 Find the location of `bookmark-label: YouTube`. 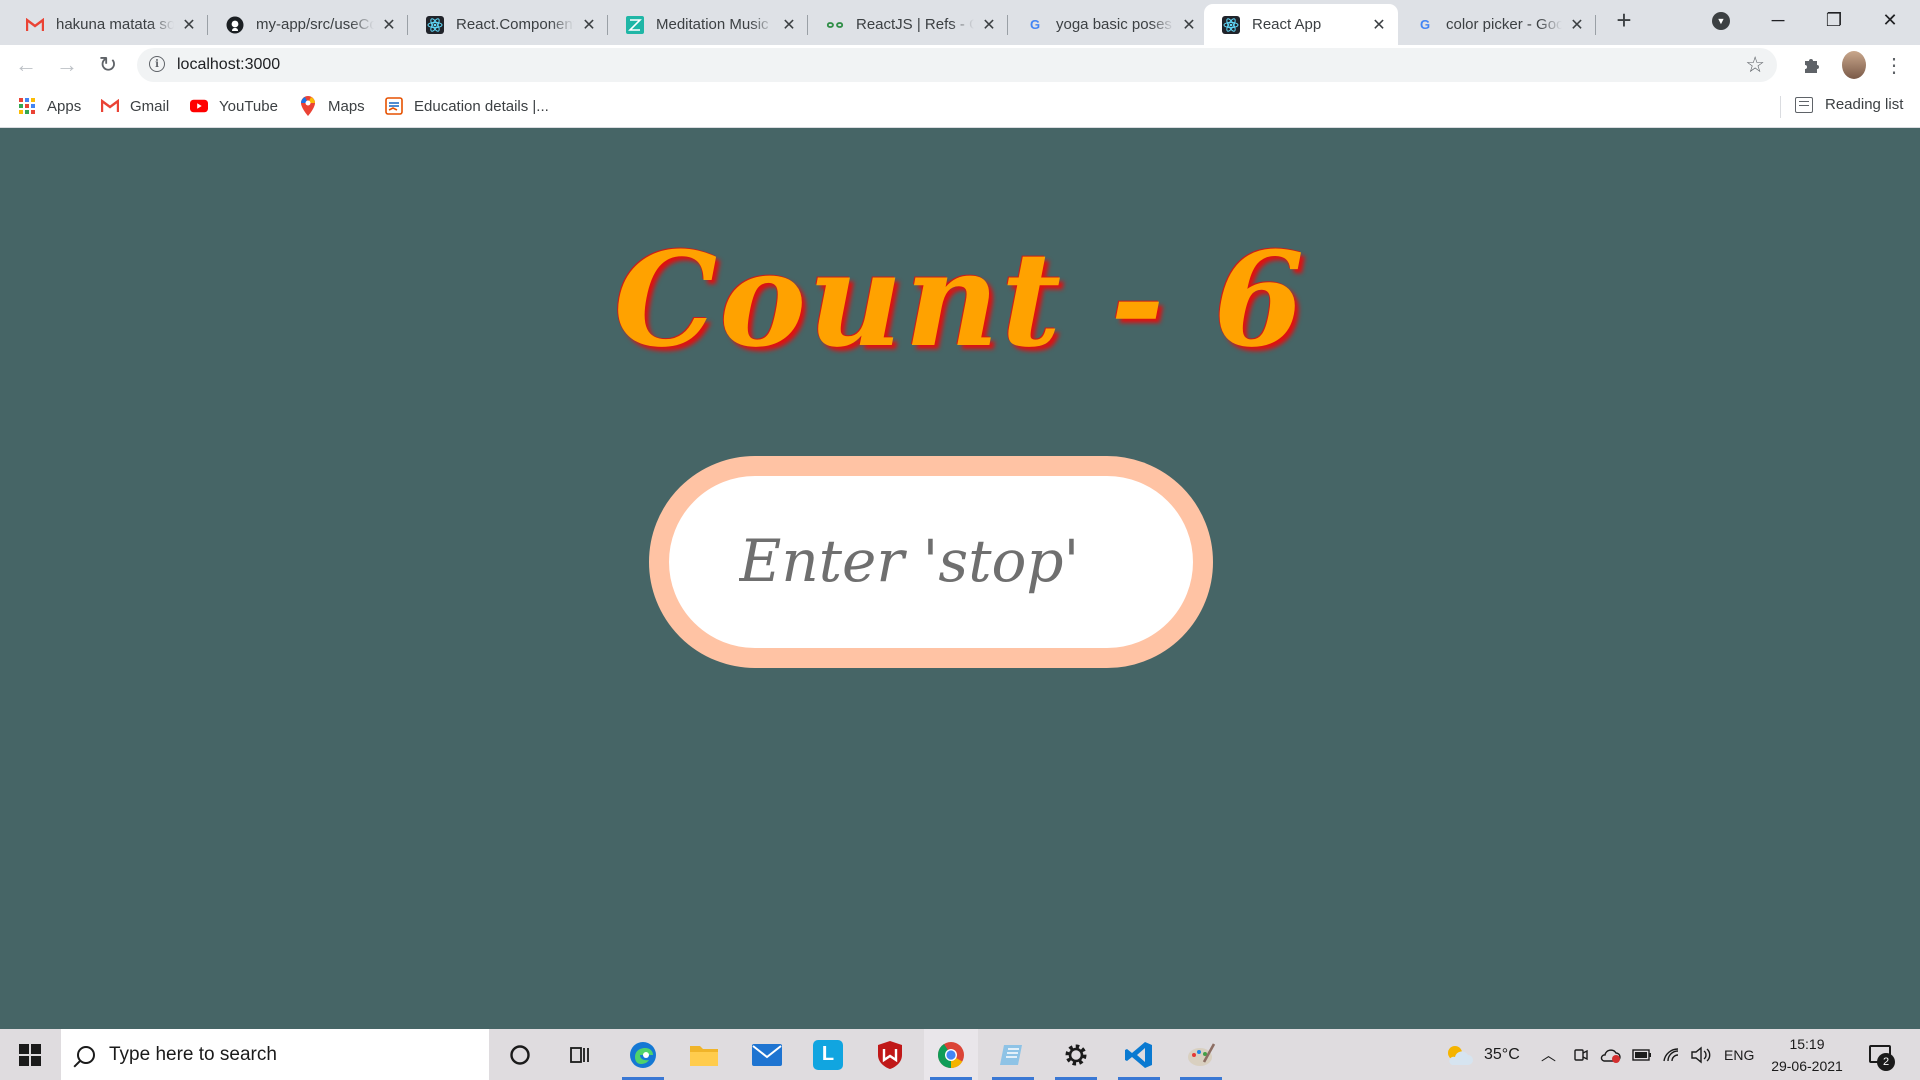

bookmark-label: YouTube is located at coordinates (248, 106).